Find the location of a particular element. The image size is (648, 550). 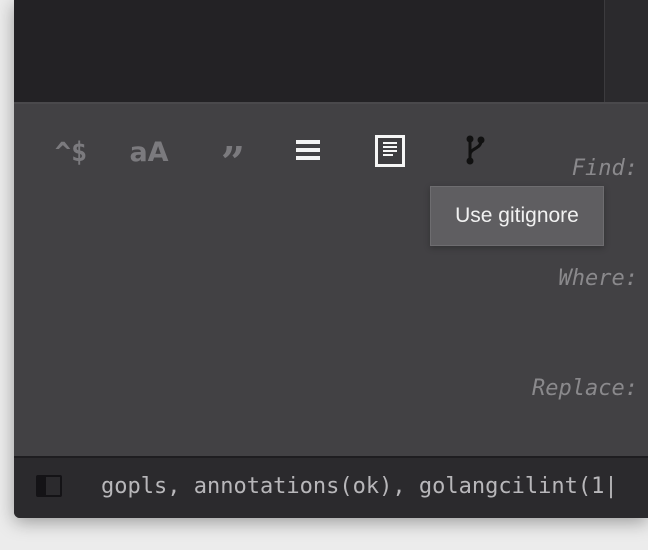

statusbar: gopls, annotations(ok), golangcilint(1| is located at coordinates (331, 488).